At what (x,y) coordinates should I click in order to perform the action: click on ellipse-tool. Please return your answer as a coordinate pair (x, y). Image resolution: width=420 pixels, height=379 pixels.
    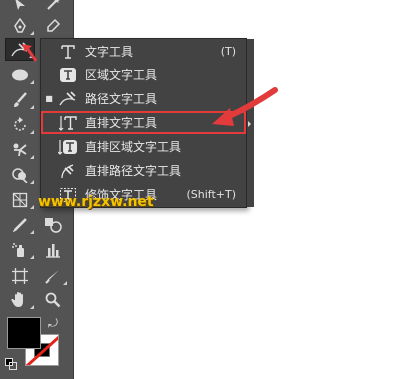
    Looking at the image, I should click on (20, 74).